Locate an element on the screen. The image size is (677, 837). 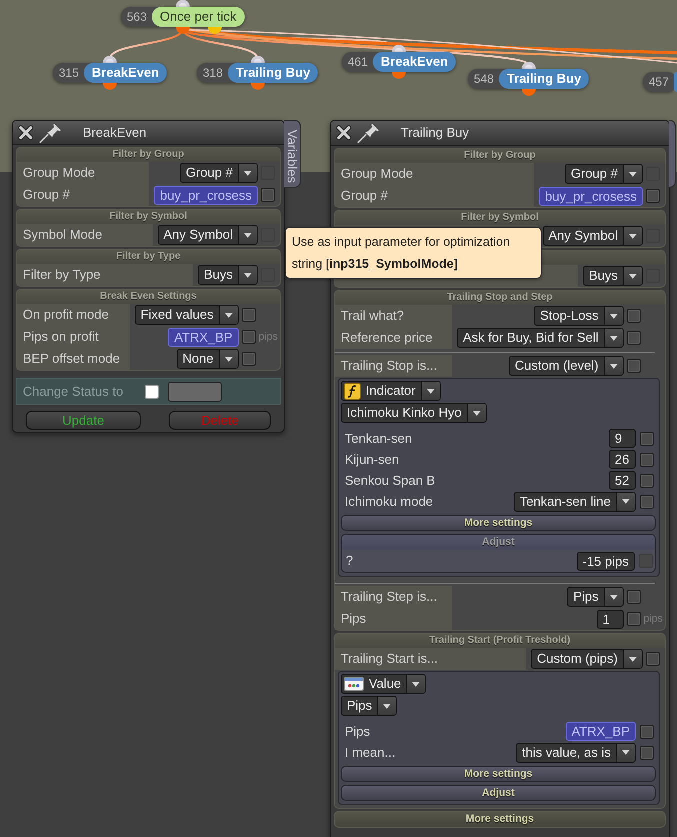
dropdown: Stop-Loss is located at coordinates (579, 316).